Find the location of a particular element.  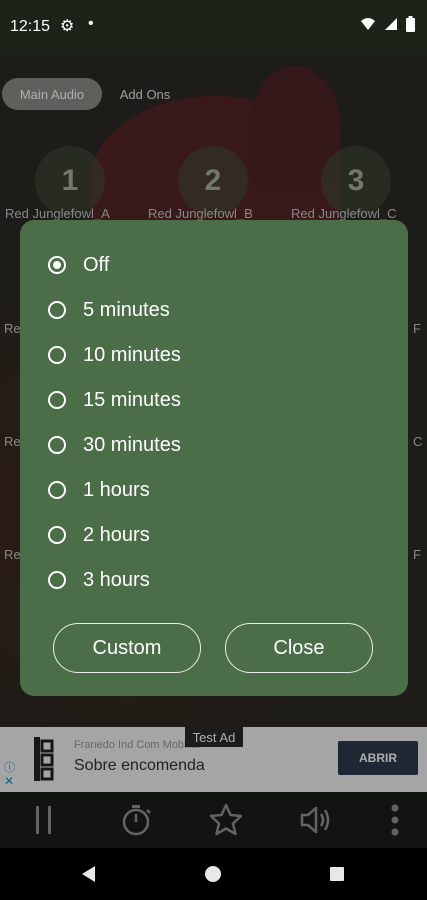

timer-option-30-minutes: 30 minutes is located at coordinates (114, 445).